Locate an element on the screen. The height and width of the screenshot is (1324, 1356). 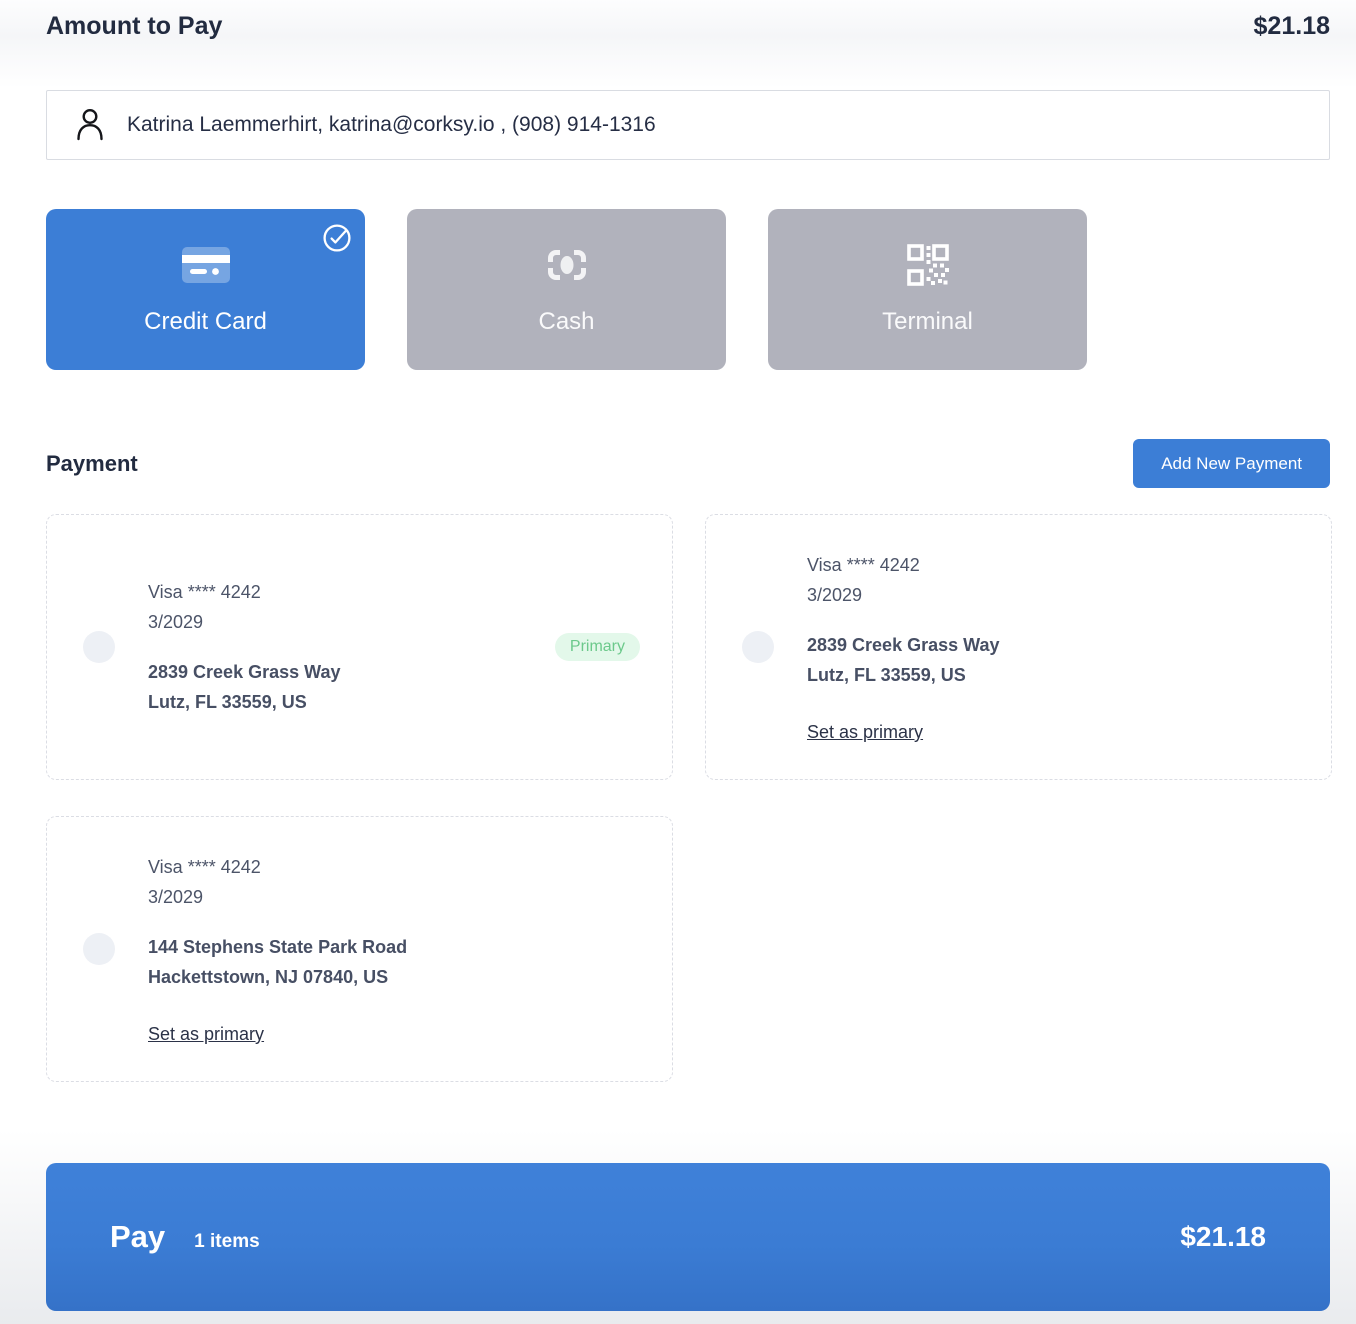
qr-code-icon is located at coordinates (927, 264).